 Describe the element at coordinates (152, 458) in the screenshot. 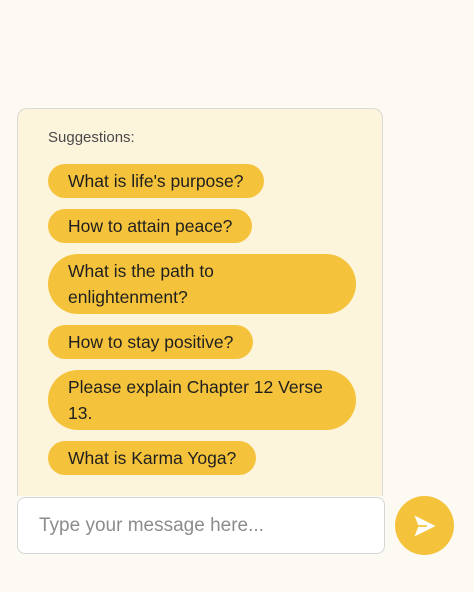

I see `suggestion-chip-karma-yoga: What is Karma Yoga?` at that location.